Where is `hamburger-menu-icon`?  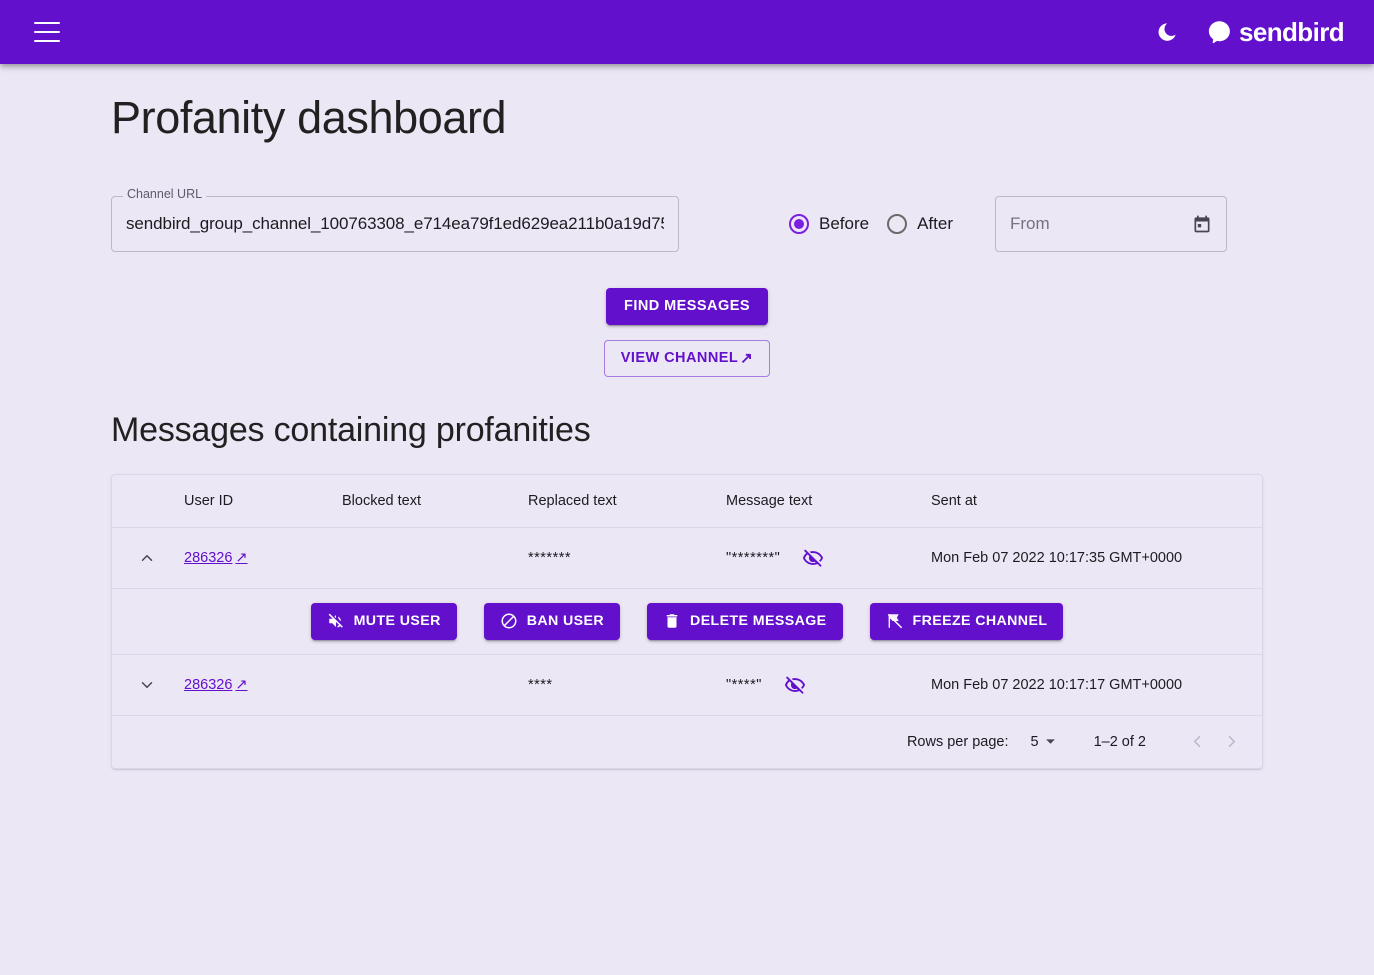
hamburger-menu-icon is located at coordinates (47, 32).